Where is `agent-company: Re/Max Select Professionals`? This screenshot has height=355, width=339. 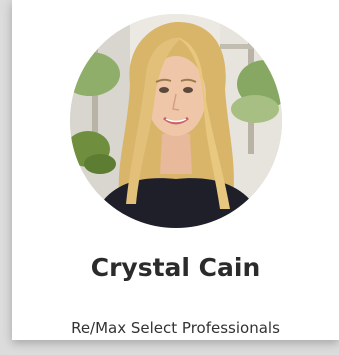 agent-company: Re/Max Select Professionals is located at coordinates (175, 328).